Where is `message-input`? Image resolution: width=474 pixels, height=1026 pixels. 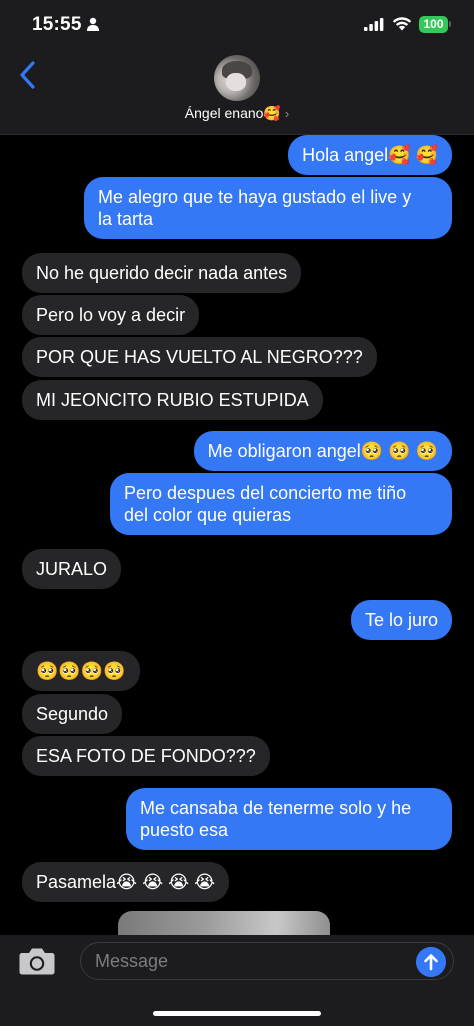 message-input is located at coordinates (267, 961).